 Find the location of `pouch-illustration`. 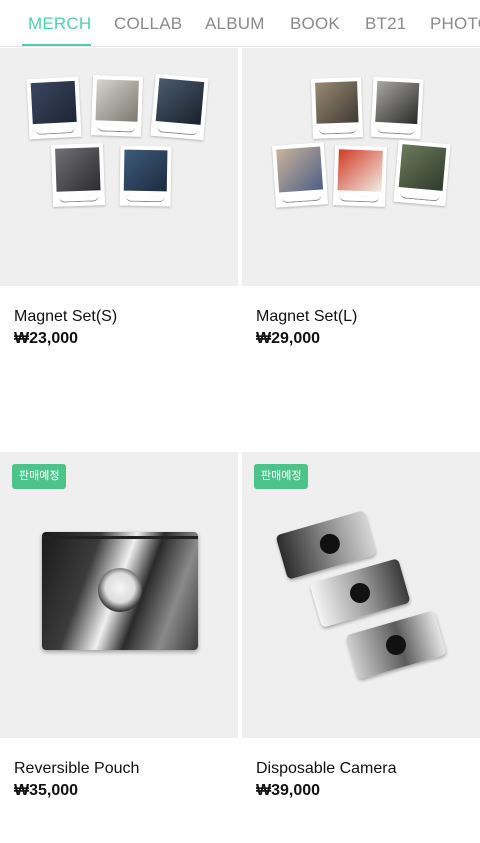

pouch-illustration is located at coordinates (120, 591).